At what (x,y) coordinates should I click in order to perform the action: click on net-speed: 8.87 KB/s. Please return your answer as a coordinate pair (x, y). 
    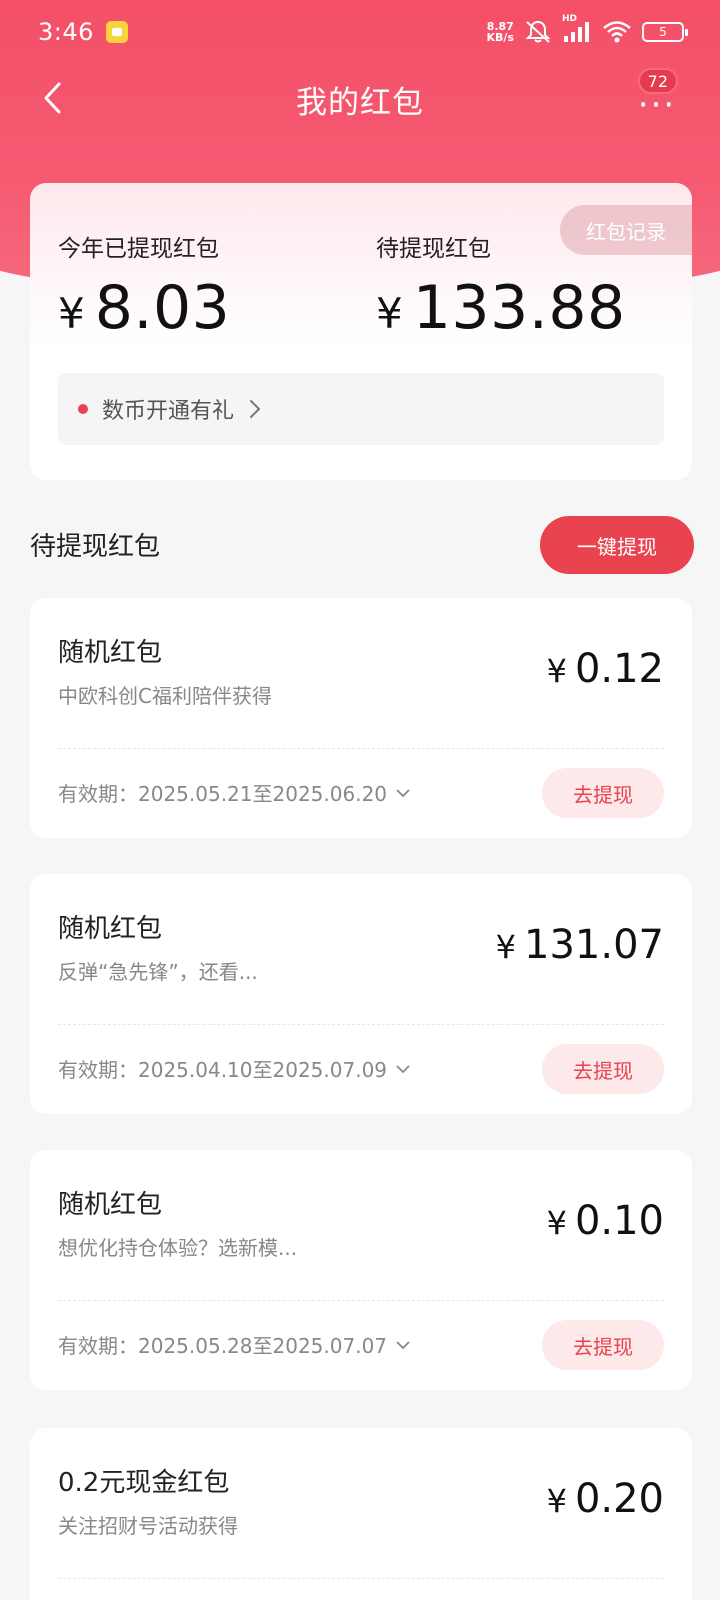
    Looking at the image, I should click on (500, 32).